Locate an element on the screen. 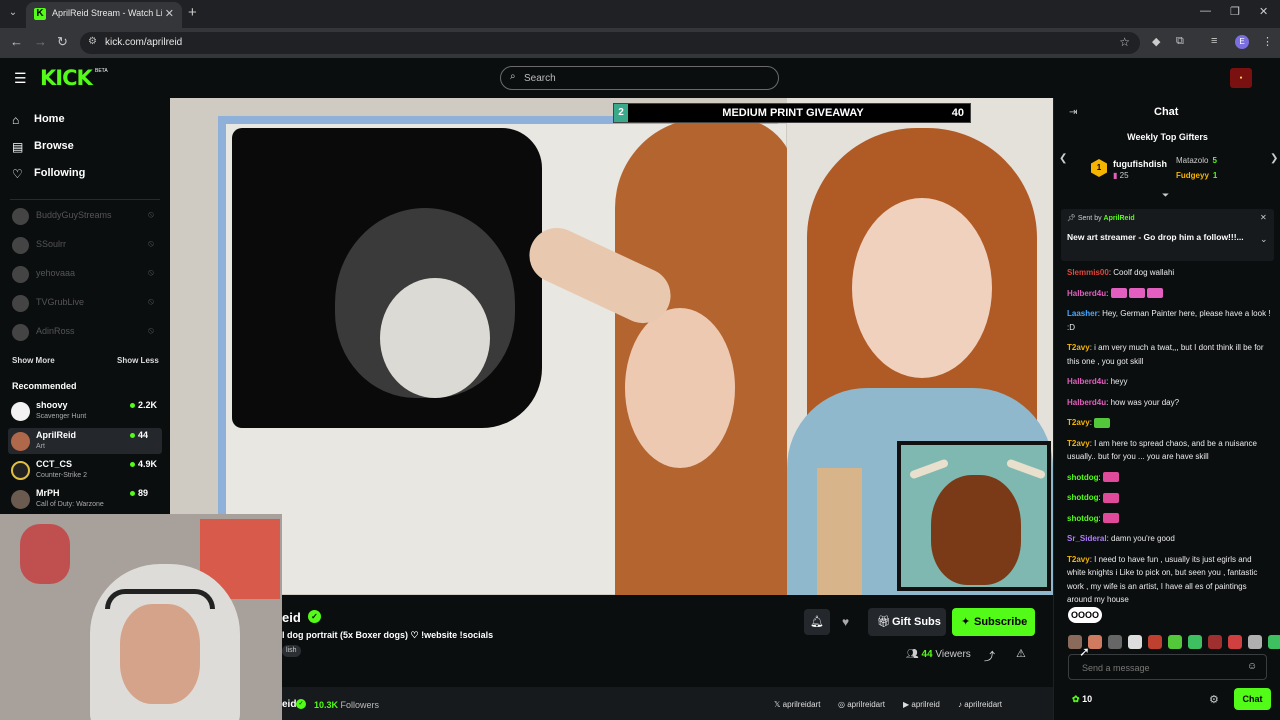 This screenshot has width=1280, height=720. user-avatar: ● is located at coordinates (1241, 78).